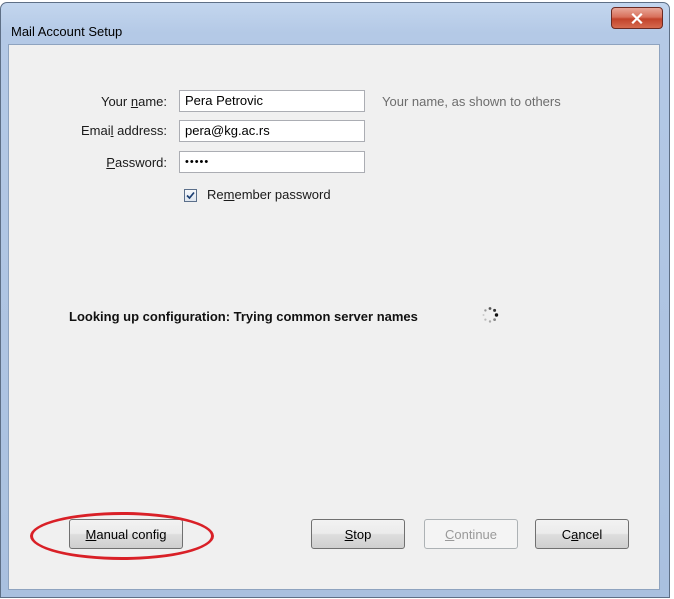  I want to click on name-hint: Your name, as shown to others, so click(471, 101).